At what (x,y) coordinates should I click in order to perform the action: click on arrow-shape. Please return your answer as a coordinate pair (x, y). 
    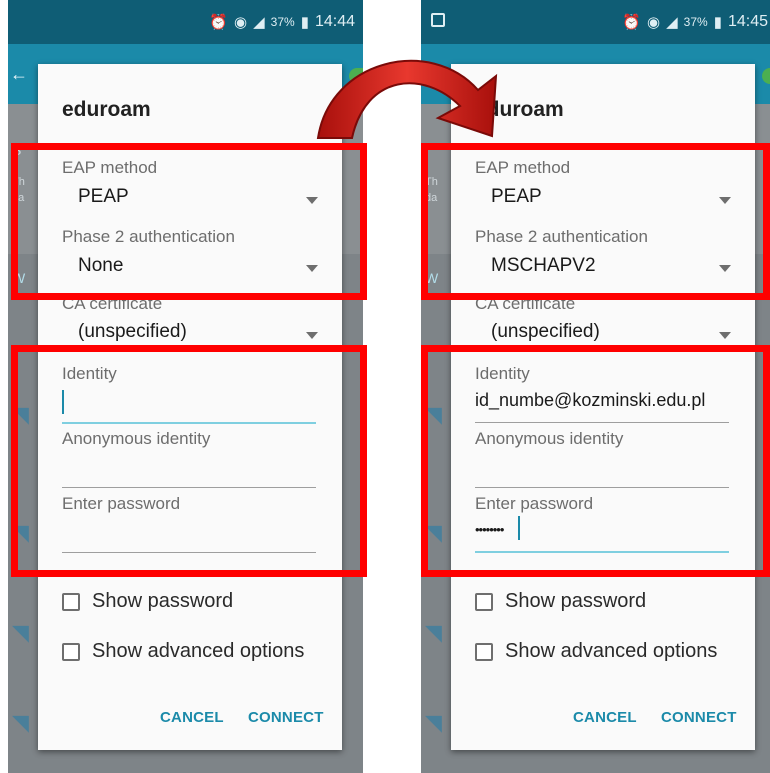
    Looking at the image, I should click on (407, 99).